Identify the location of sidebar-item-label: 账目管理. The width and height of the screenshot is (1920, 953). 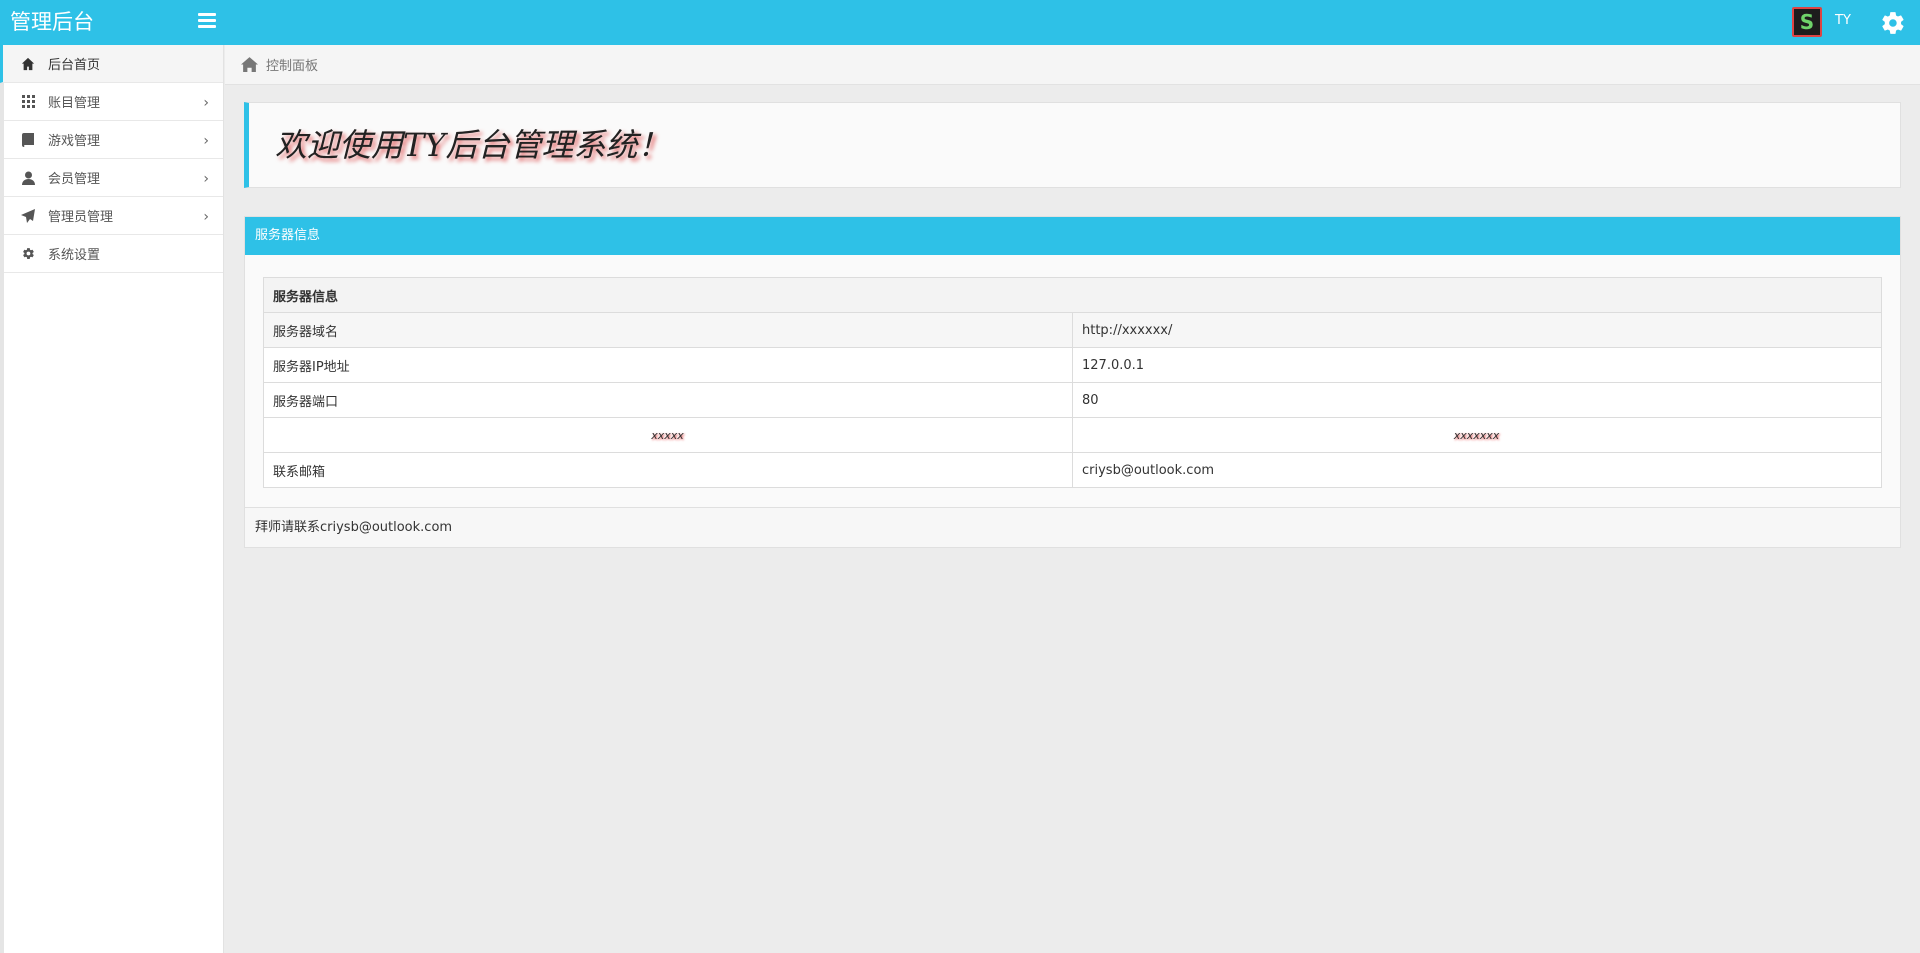
(74, 103).